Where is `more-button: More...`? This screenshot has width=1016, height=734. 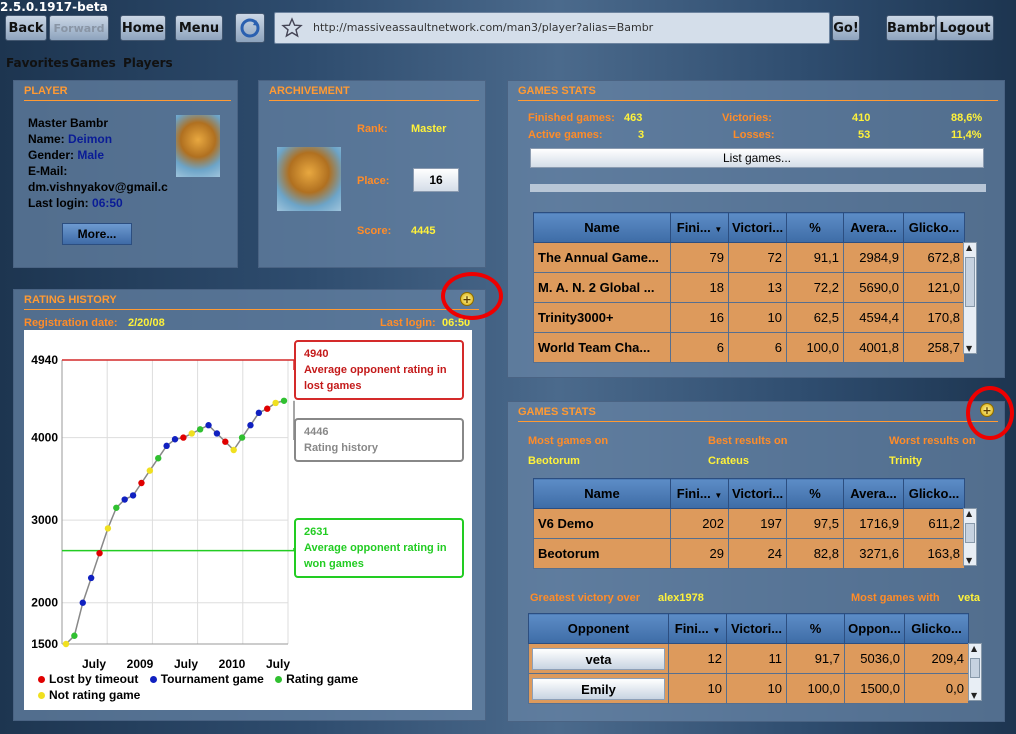
more-button: More... is located at coordinates (97, 234).